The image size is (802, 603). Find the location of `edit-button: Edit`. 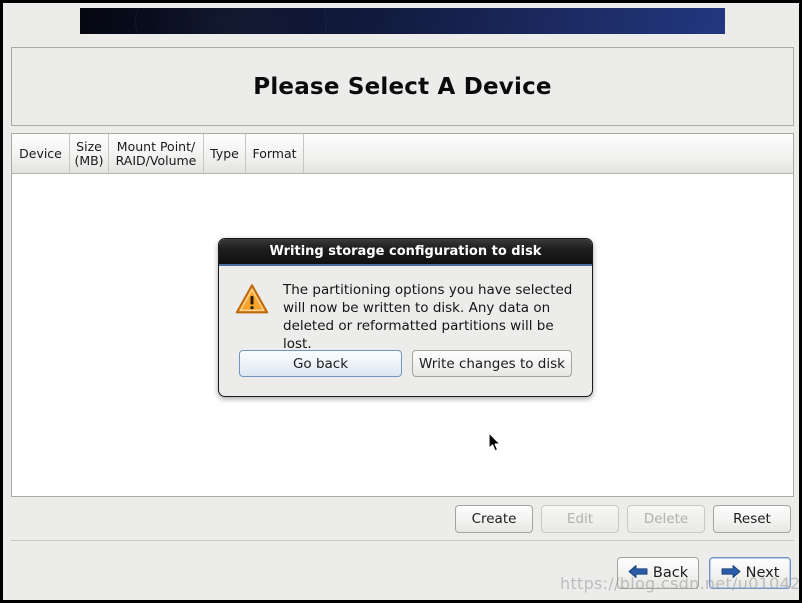

edit-button: Edit is located at coordinates (580, 519).